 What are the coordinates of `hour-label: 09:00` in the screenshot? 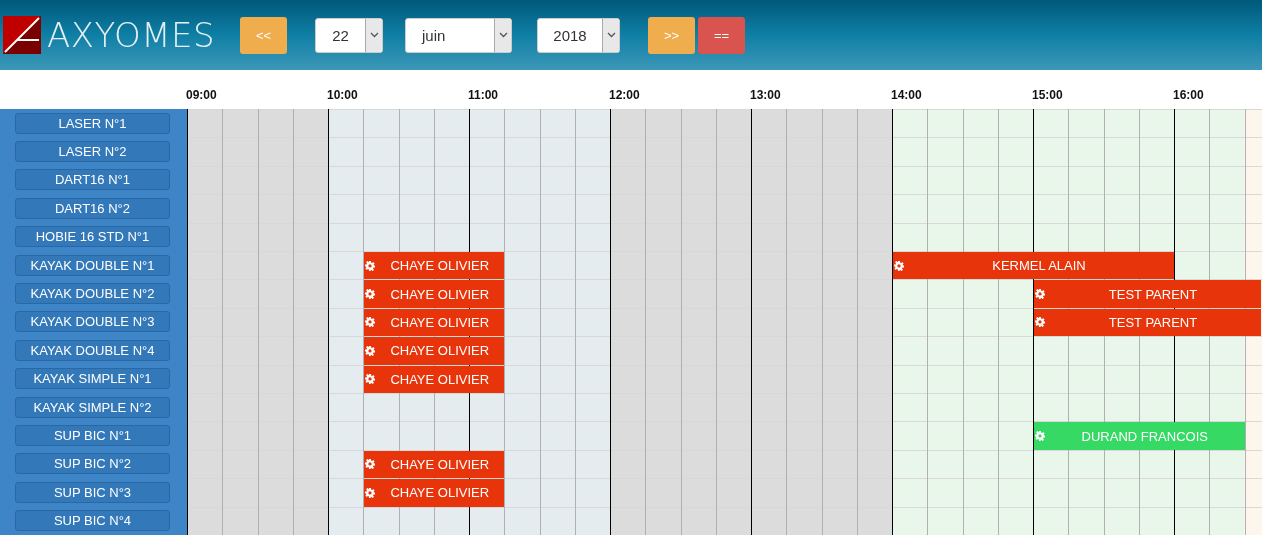 It's located at (201, 95).